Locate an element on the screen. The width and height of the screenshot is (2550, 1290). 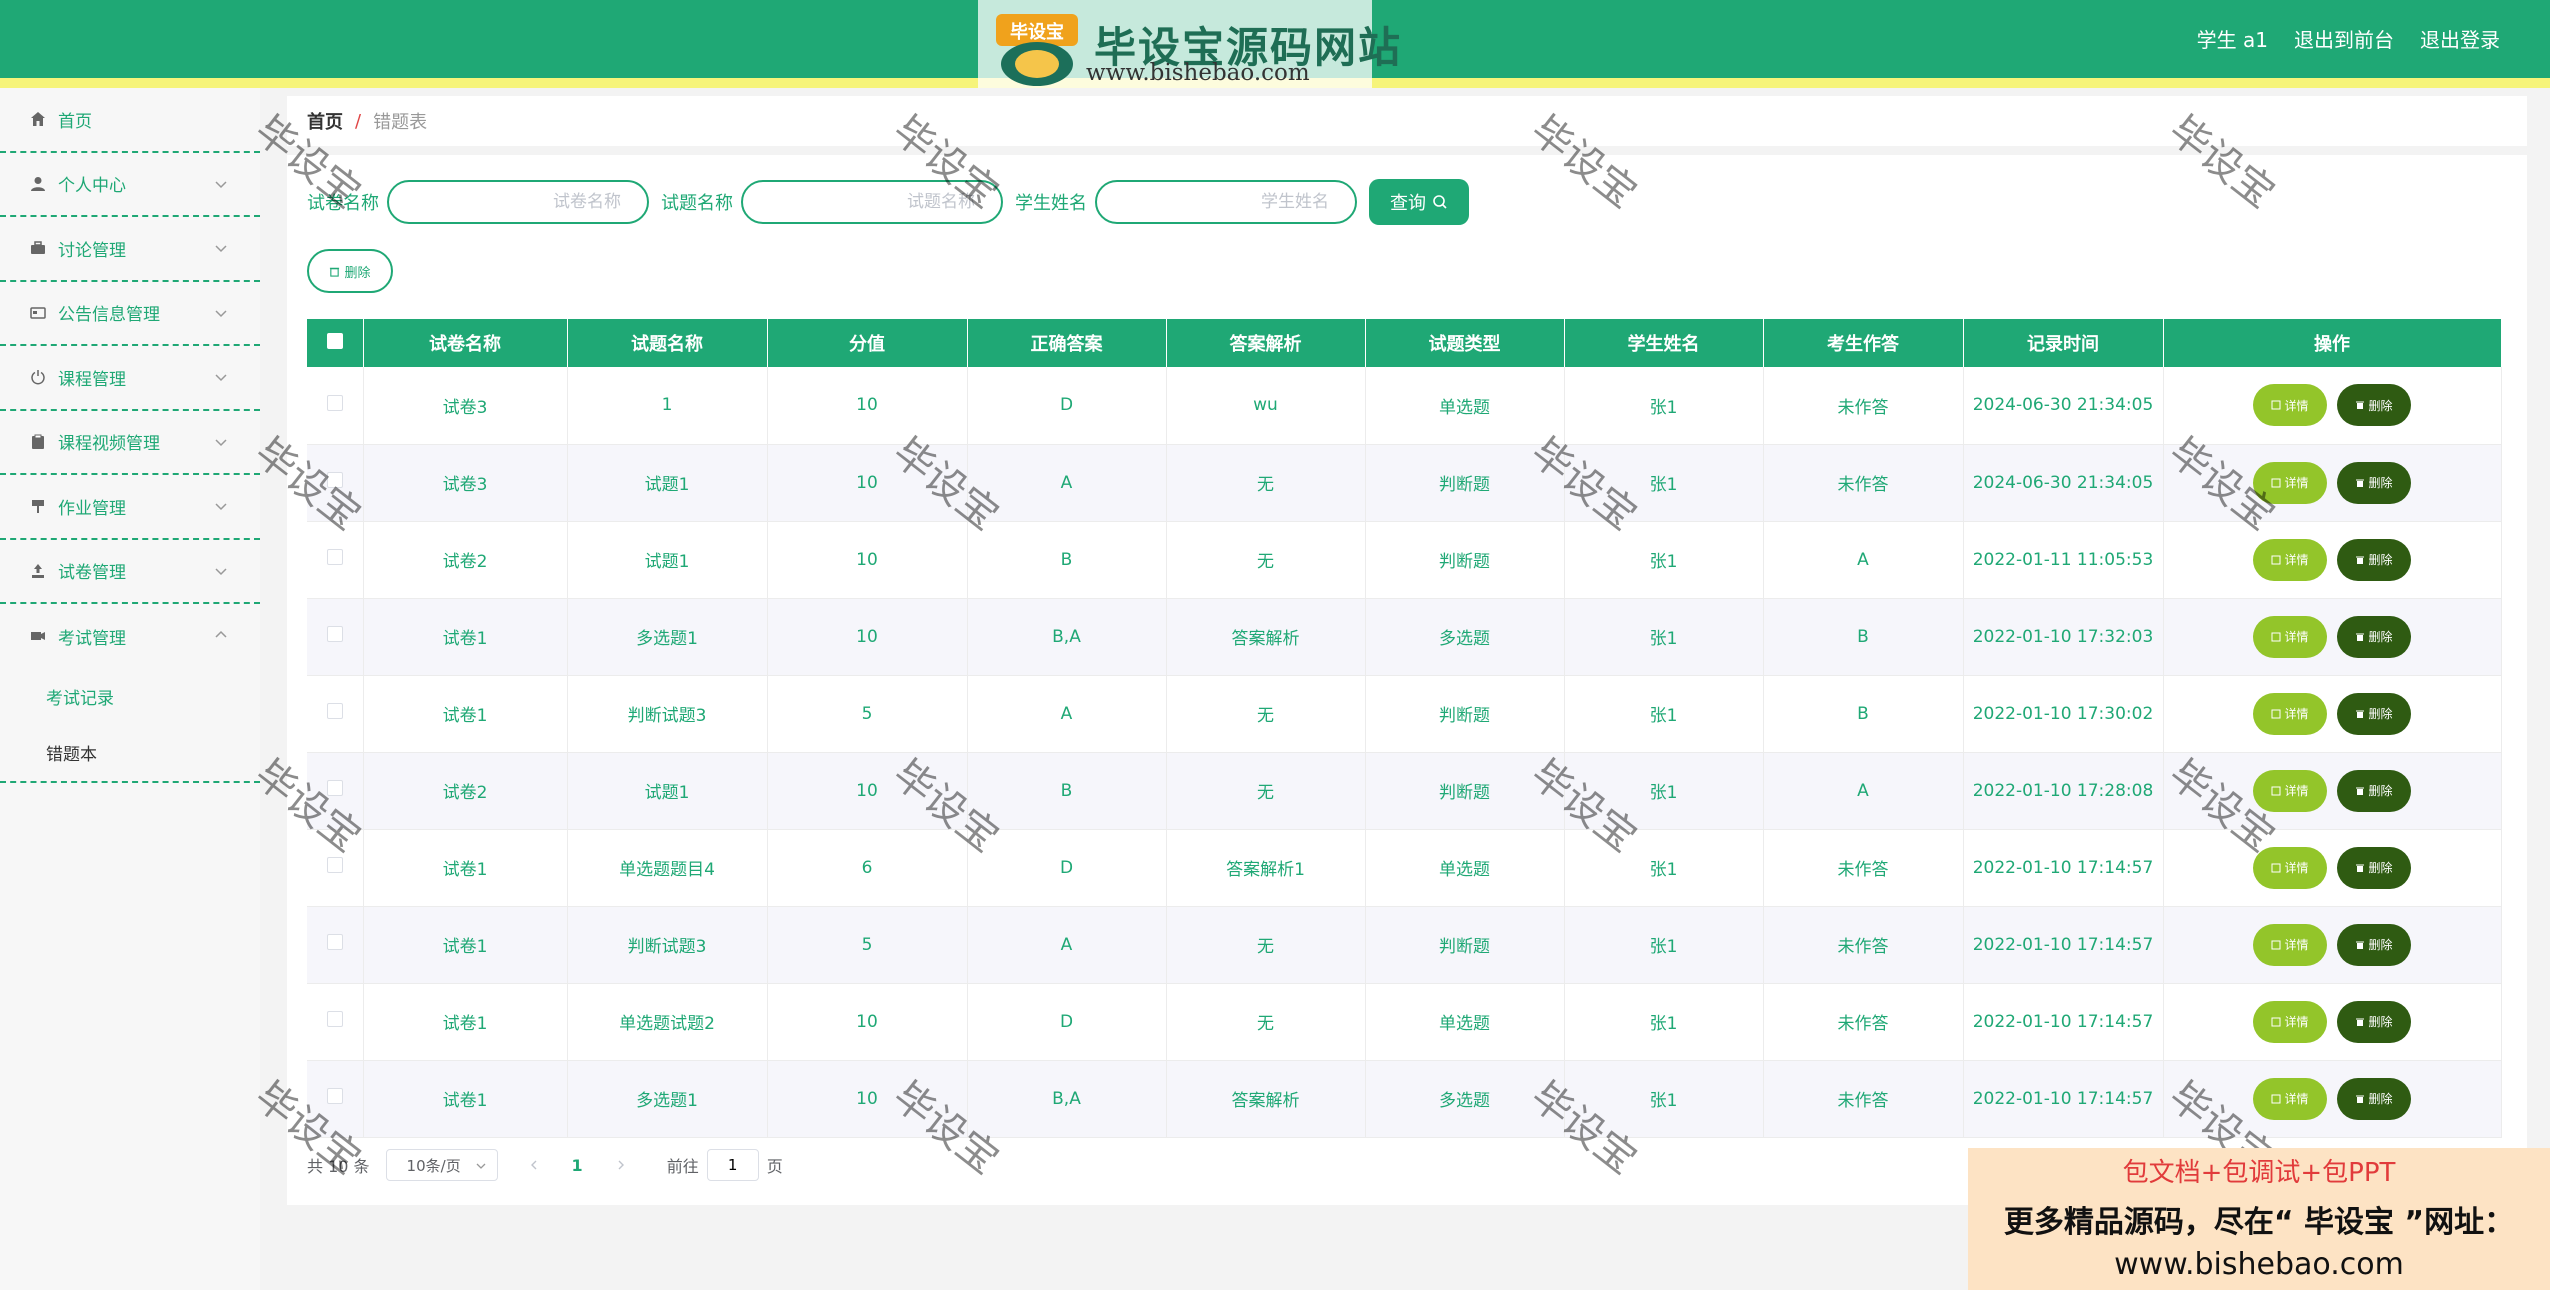
table-cell: 答案解析1 is located at coordinates (1266, 868).